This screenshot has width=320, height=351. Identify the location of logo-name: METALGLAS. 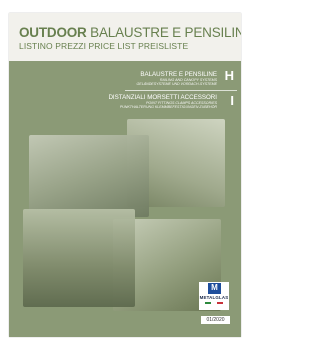
(214, 297).